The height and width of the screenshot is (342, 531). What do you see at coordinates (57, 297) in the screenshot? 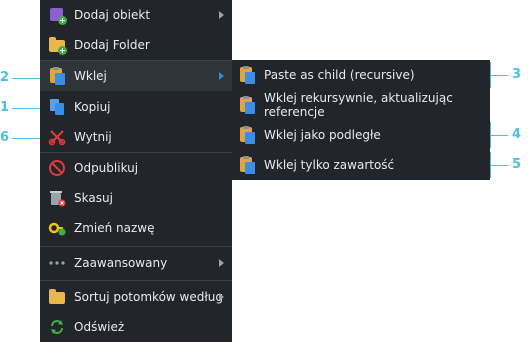
I see `sort-folder-icon` at bounding box center [57, 297].